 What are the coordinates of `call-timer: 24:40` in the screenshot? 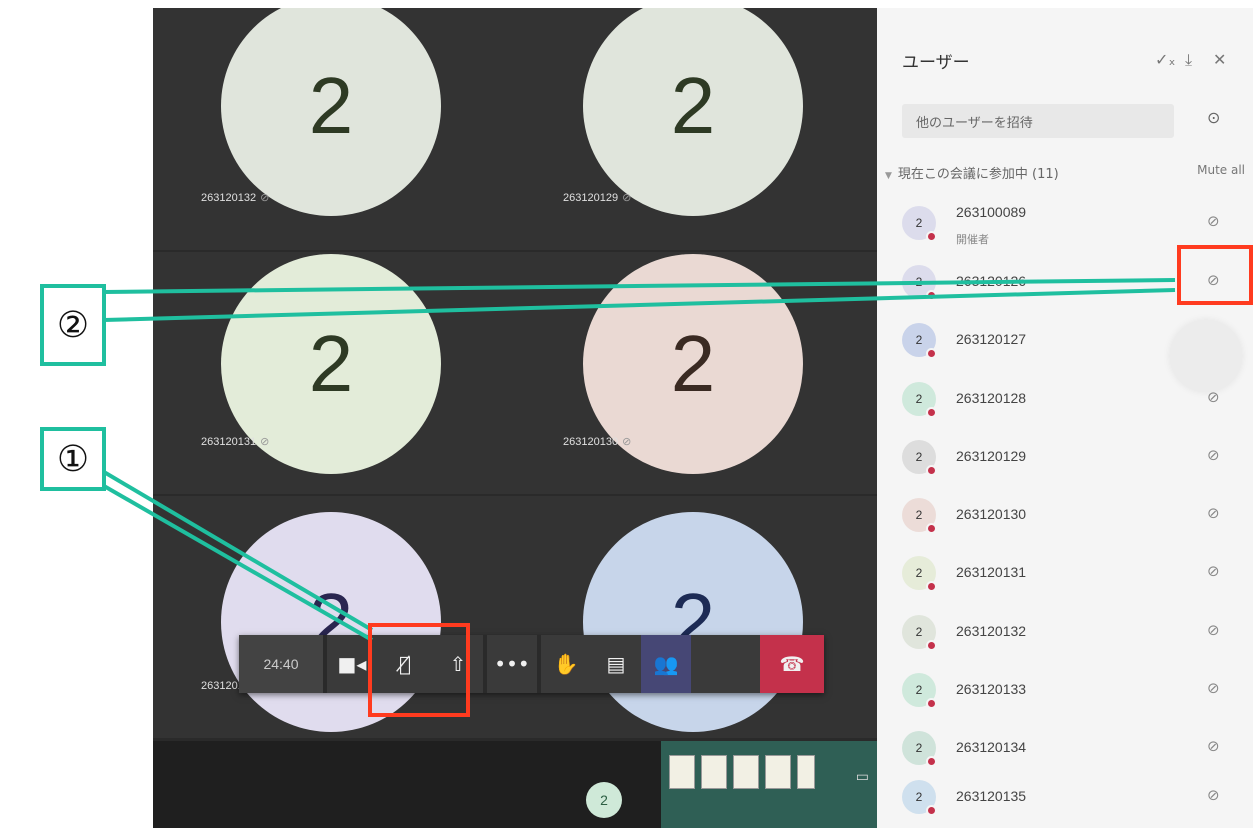 It's located at (281, 664).